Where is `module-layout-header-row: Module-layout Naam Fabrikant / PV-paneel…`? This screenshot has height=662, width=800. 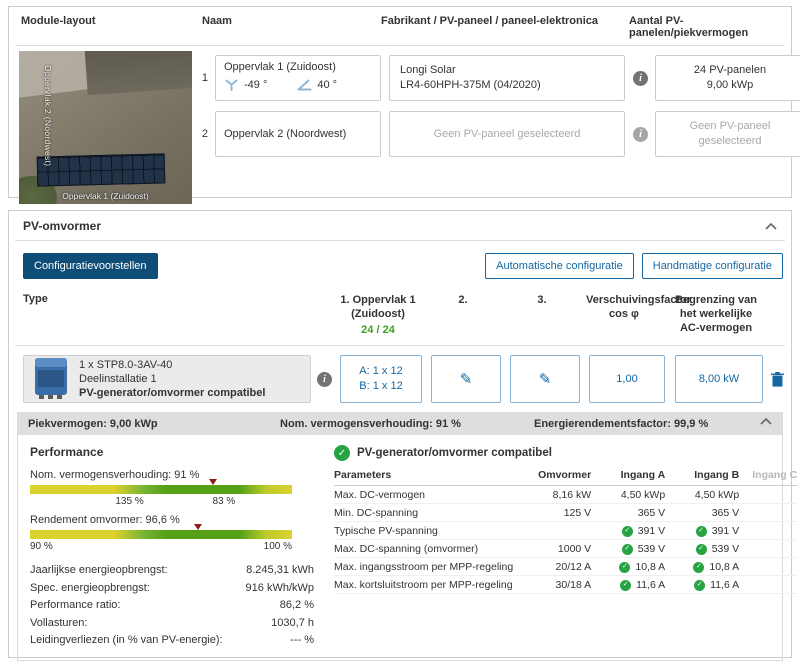
module-layout-header-row: Module-layout Naam Fabrikant / PV-paneel… is located at coordinates (400, 26).